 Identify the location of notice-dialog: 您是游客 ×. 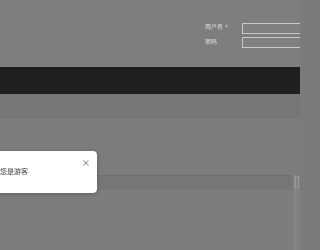
(48, 172).